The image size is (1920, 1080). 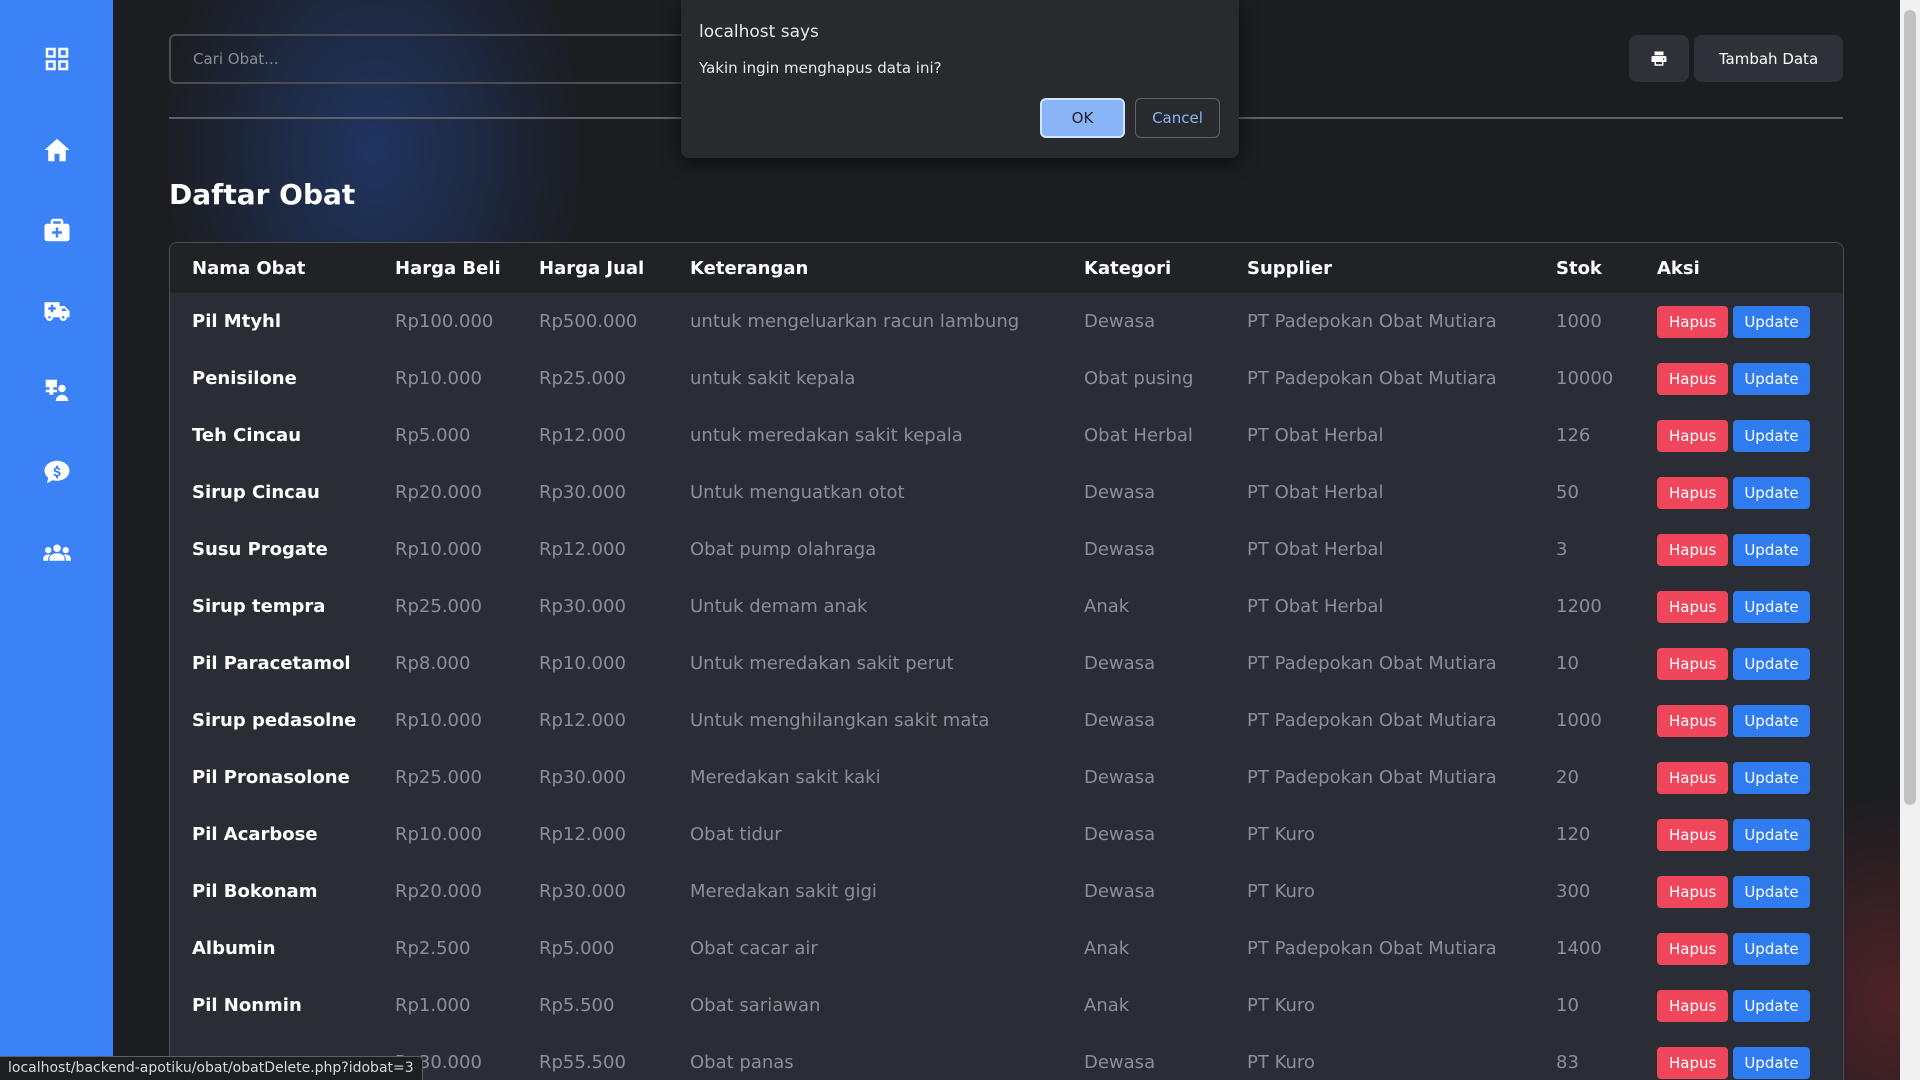 What do you see at coordinates (259, 606) in the screenshot?
I see `cell-nama-obat: Sirup tempra` at bounding box center [259, 606].